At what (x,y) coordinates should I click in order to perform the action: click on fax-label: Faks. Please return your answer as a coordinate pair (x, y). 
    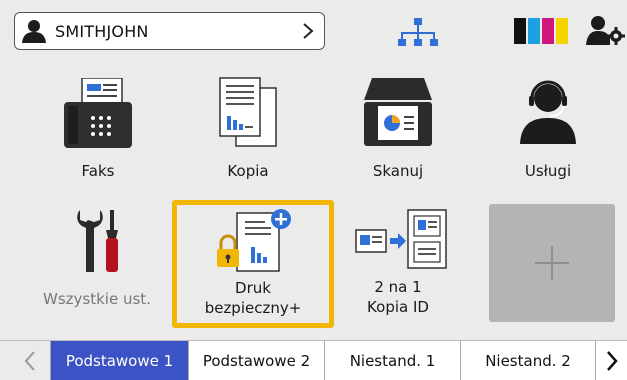
    Looking at the image, I should click on (98, 171).